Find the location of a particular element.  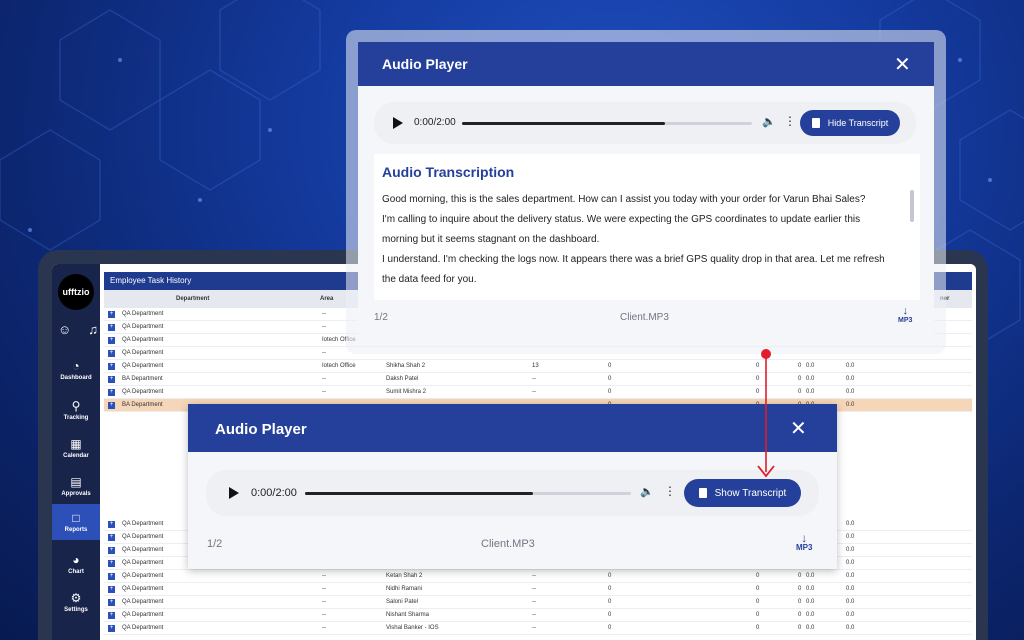

report-icon: □ is located at coordinates (76, 517).